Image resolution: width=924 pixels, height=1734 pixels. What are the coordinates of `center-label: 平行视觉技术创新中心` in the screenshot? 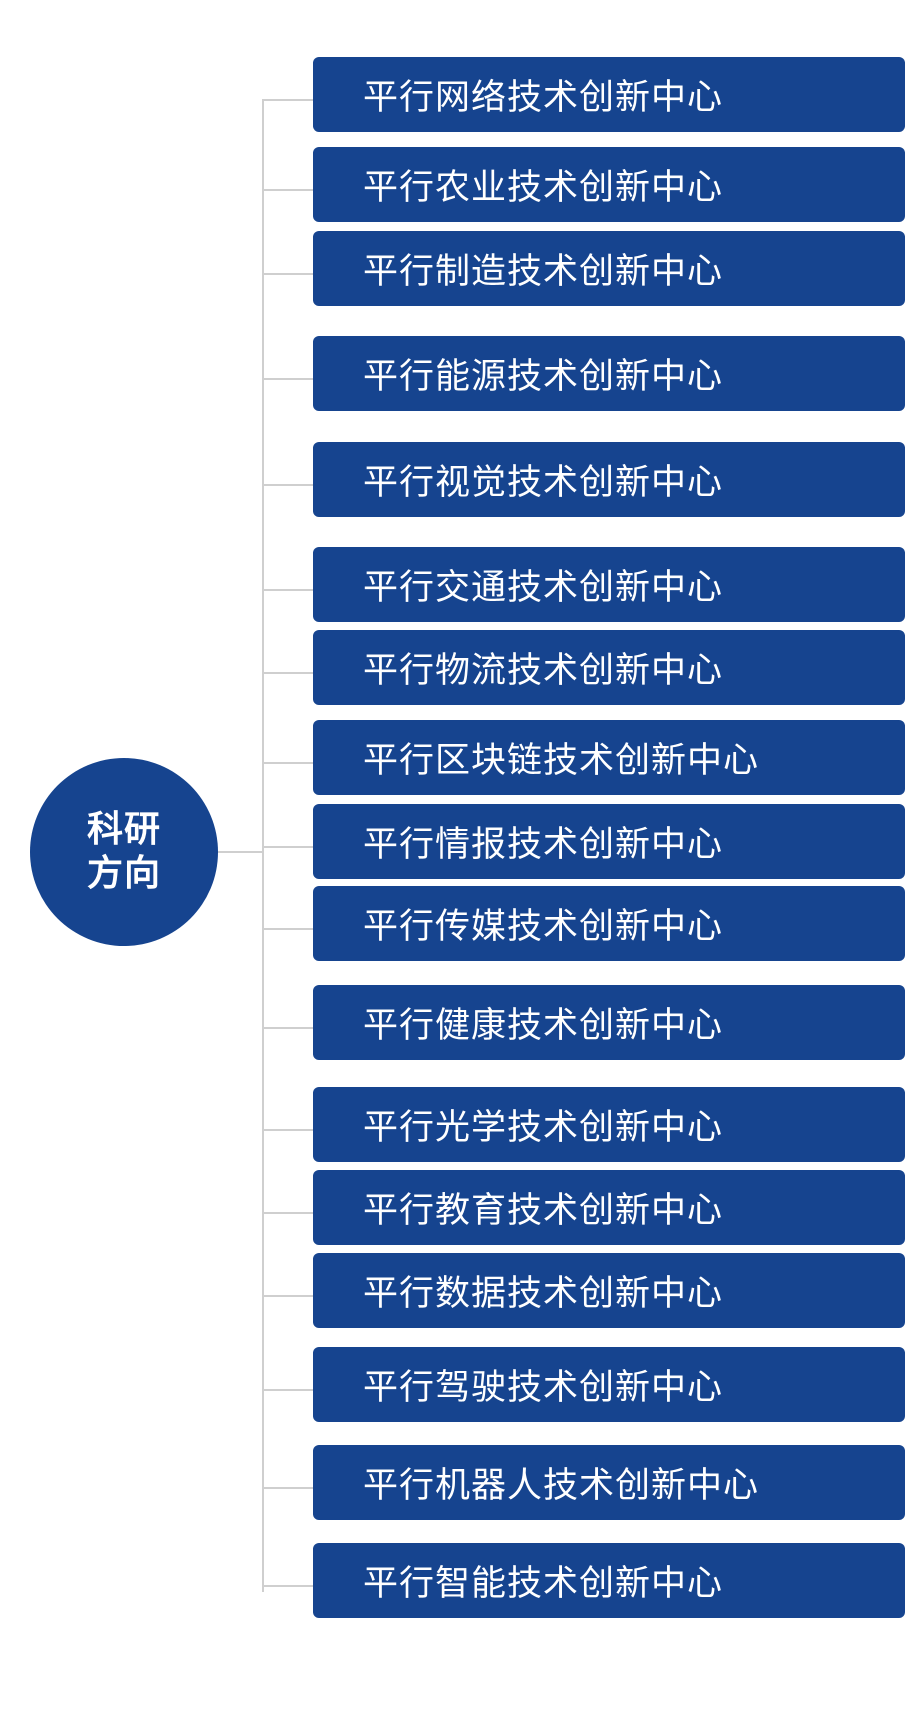 It's located at (543, 483).